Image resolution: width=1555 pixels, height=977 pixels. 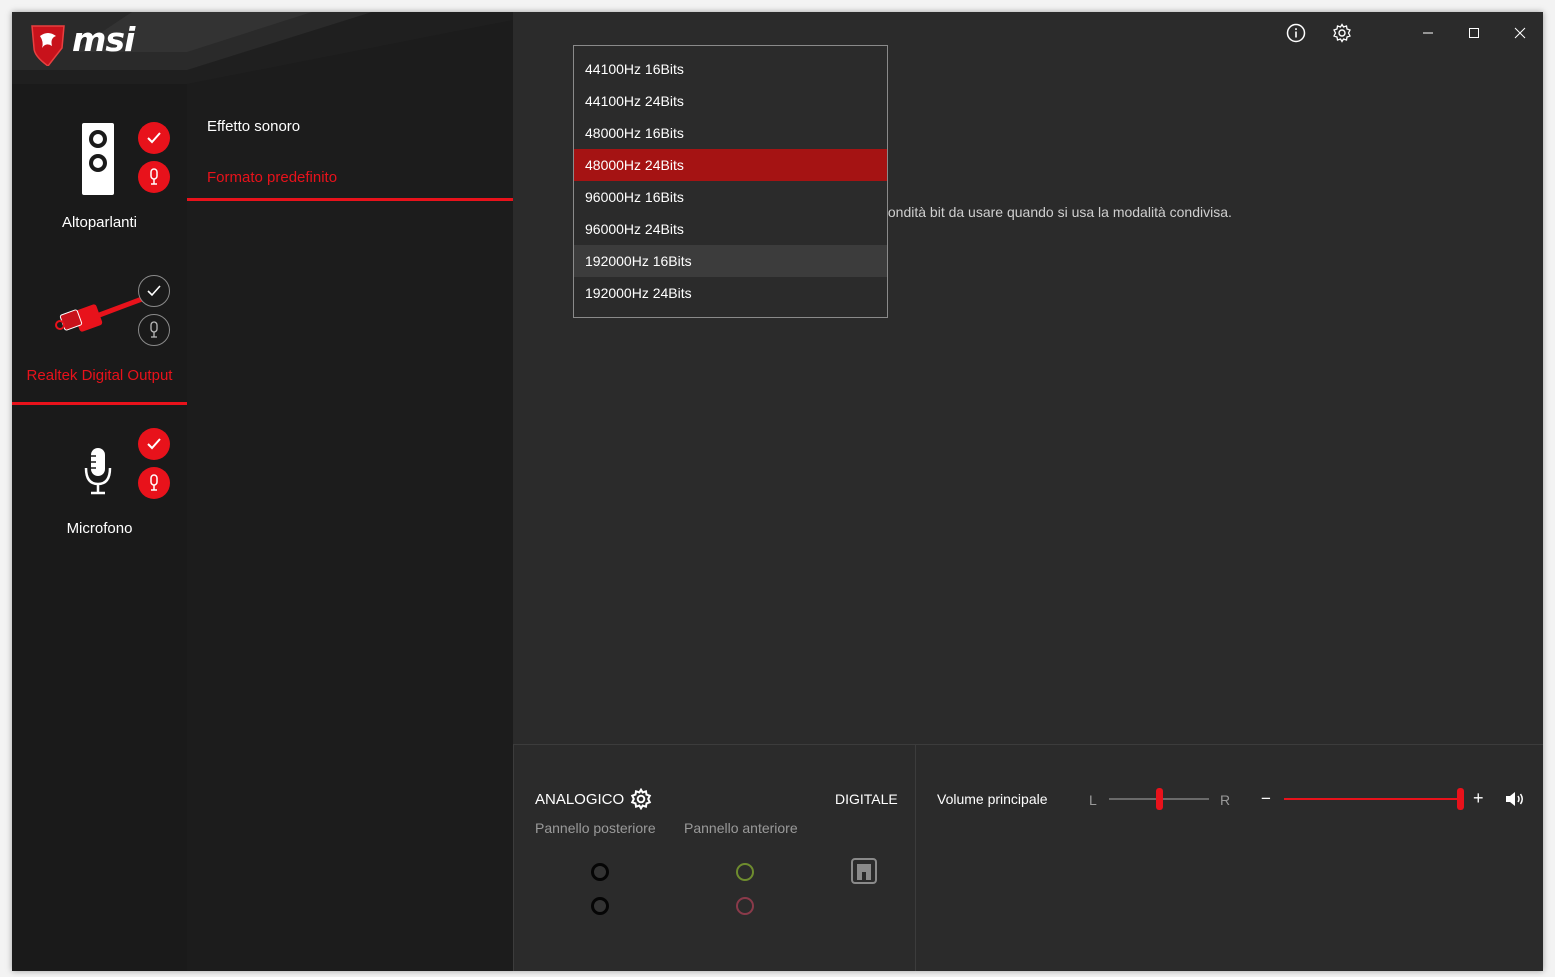 What do you see at coordinates (1460, 799) in the screenshot?
I see `volume-slider-thumb` at bounding box center [1460, 799].